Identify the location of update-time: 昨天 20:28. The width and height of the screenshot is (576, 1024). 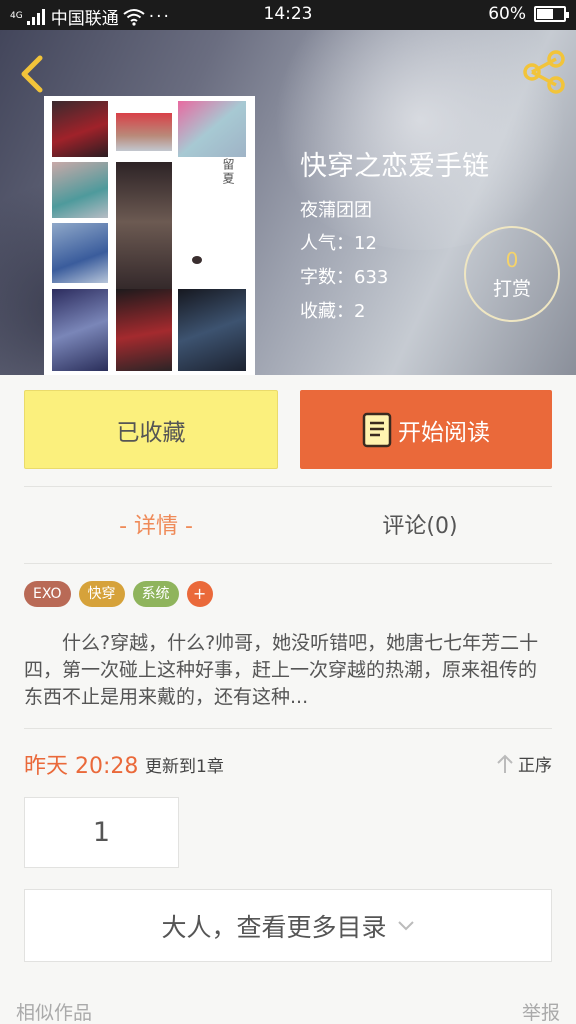
(81, 766).